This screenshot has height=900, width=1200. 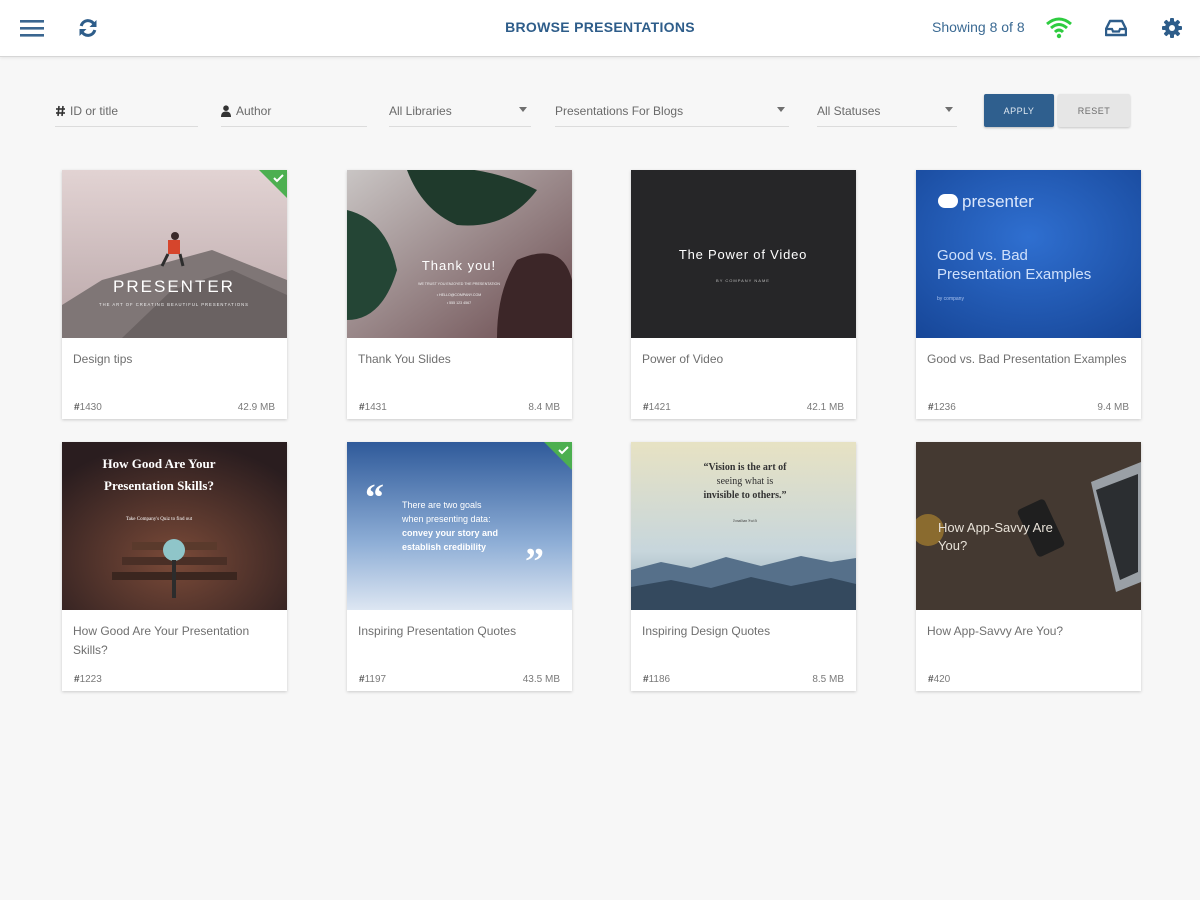 I want to click on card-id: #1197, so click(x=373, y=679).